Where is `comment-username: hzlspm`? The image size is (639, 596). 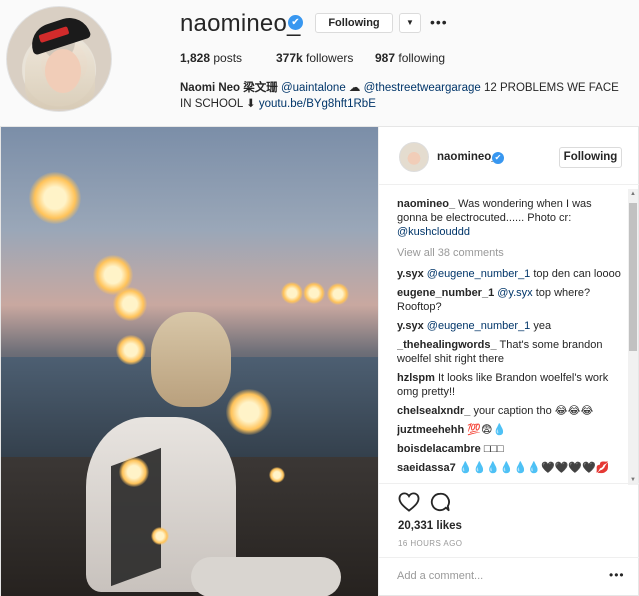 comment-username: hzlspm is located at coordinates (416, 378).